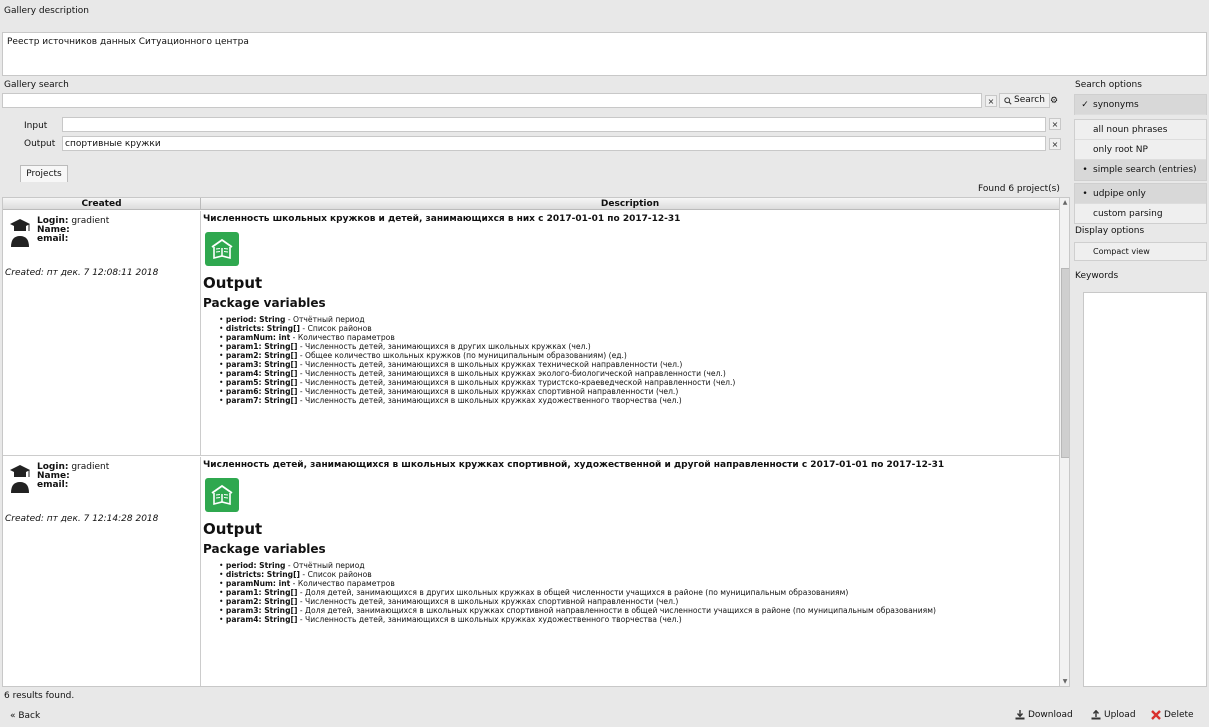 The width and height of the screenshot is (1209, 727). What do you see at coordinates (82, 273) in the screenshot?
I see `created-timestamp: Created: пт дек. 7 12:08:11 2018` at bounding box center [82, 273].